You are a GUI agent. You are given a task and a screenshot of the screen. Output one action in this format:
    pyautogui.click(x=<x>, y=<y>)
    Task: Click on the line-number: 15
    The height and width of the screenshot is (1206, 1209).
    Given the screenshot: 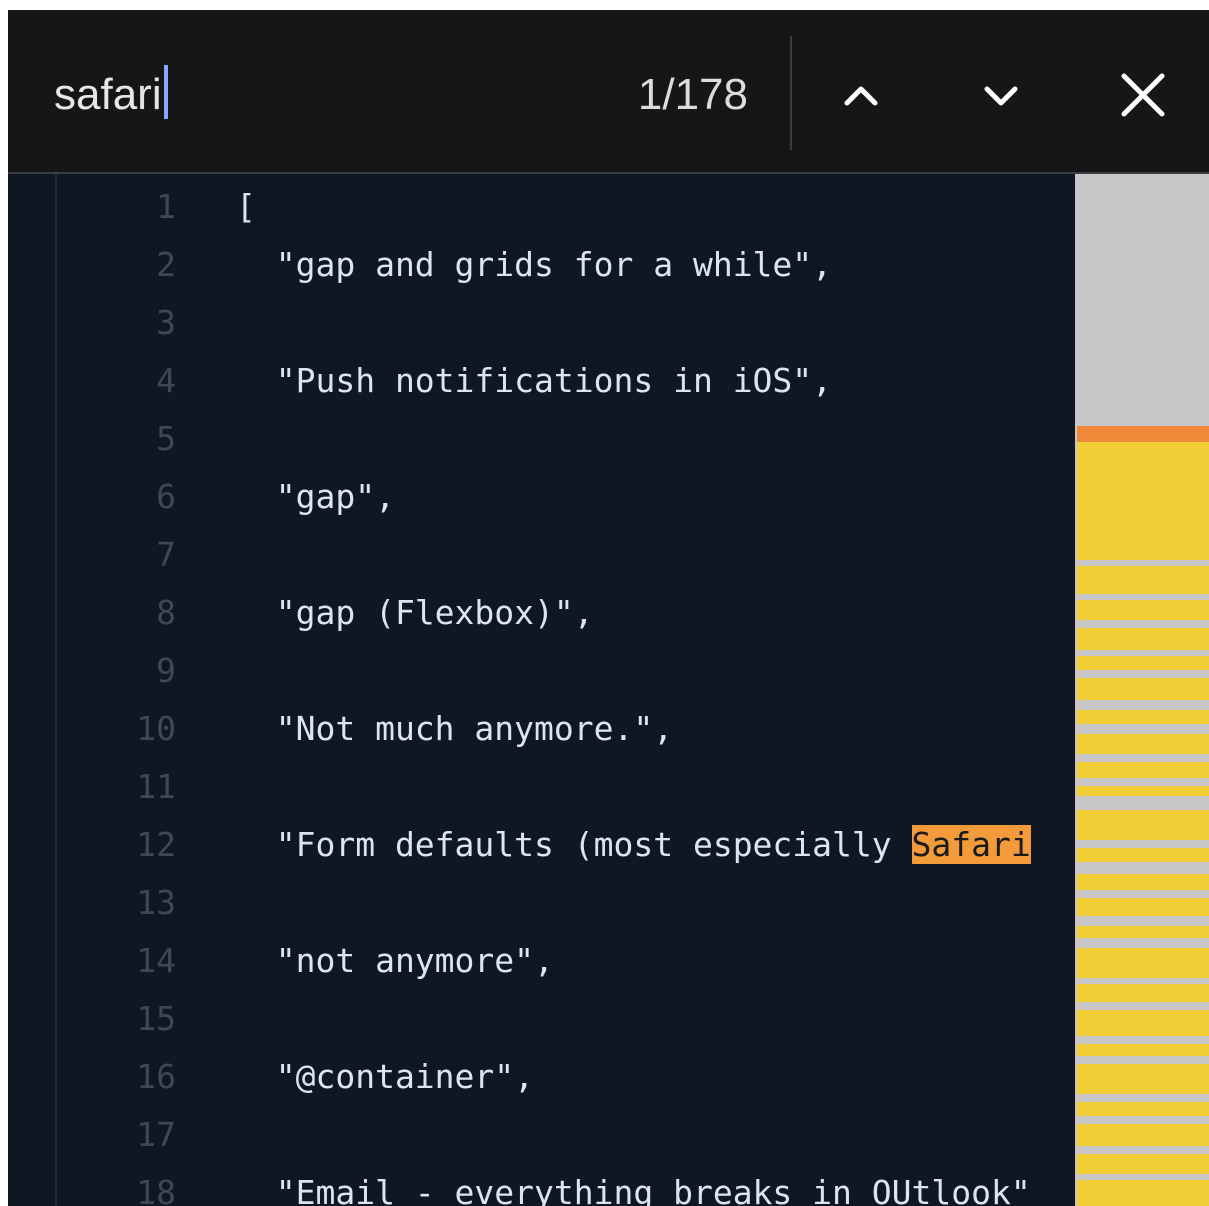 What is the action you would take?
    pyautogui.click(x=156, y=1018)
    